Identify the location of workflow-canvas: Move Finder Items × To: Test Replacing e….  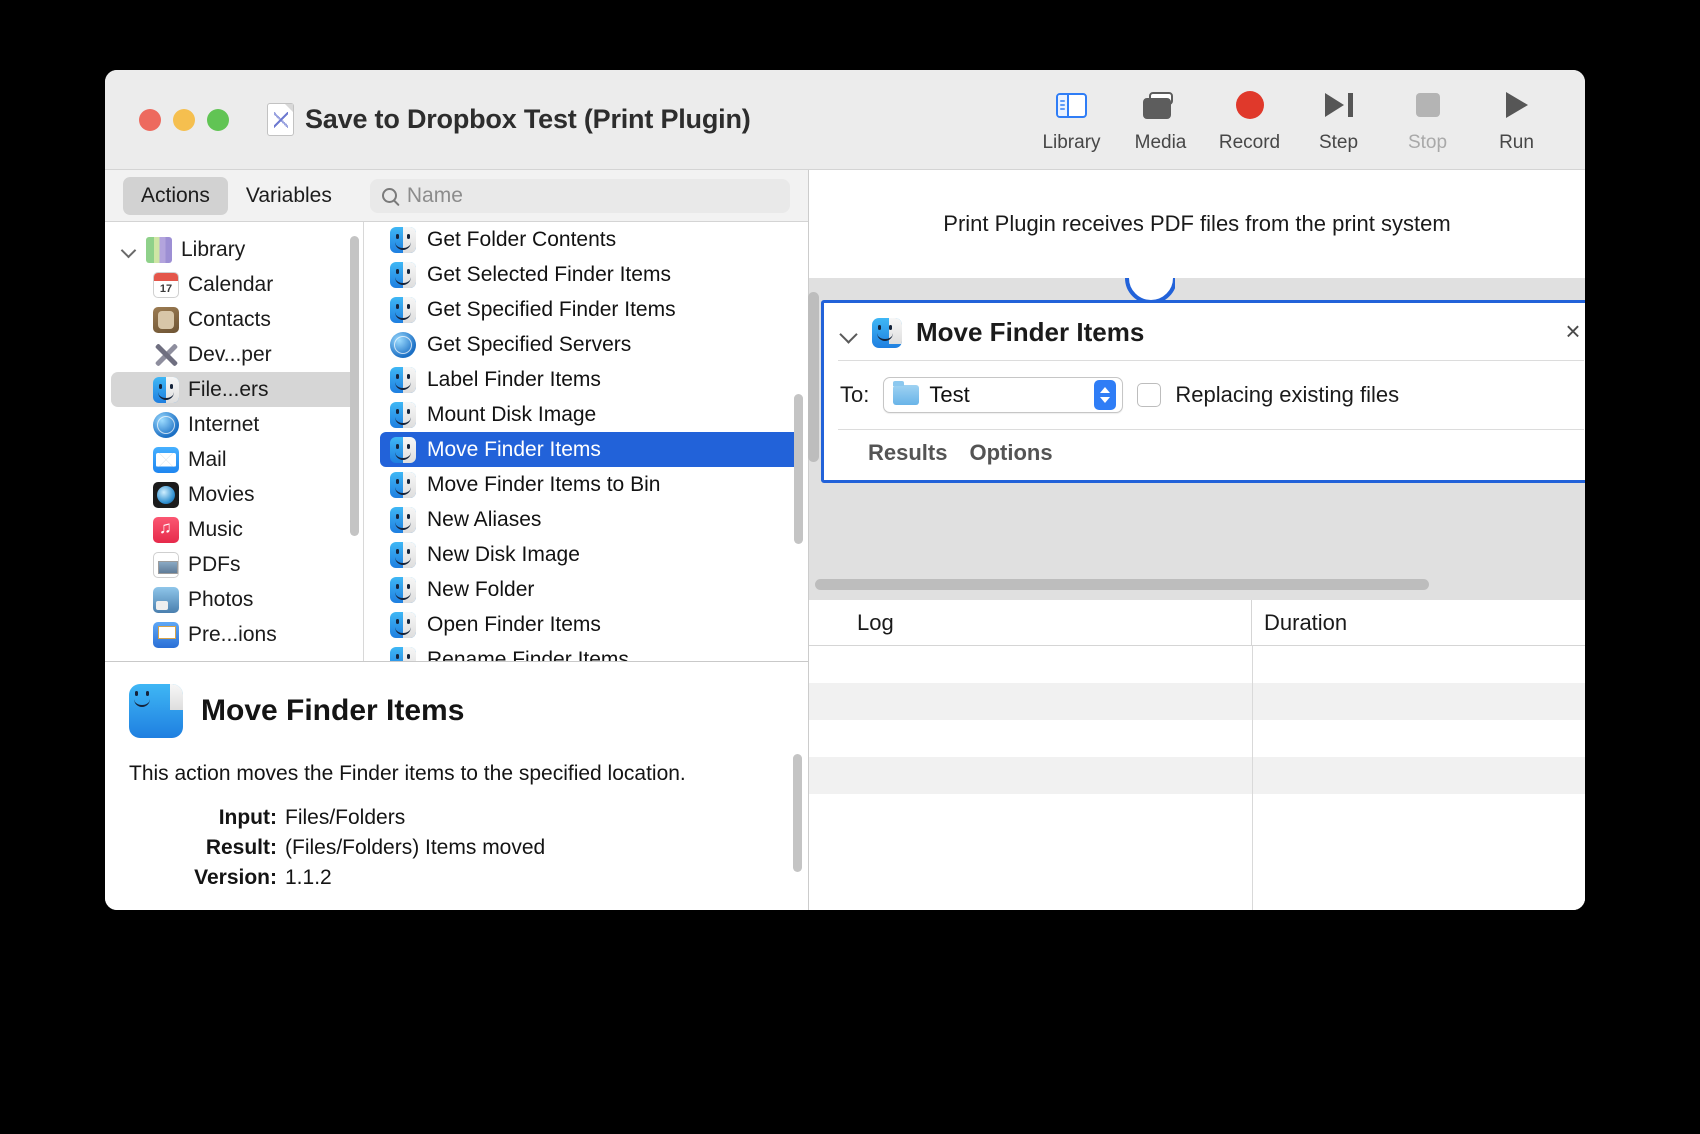
(1196, 439).